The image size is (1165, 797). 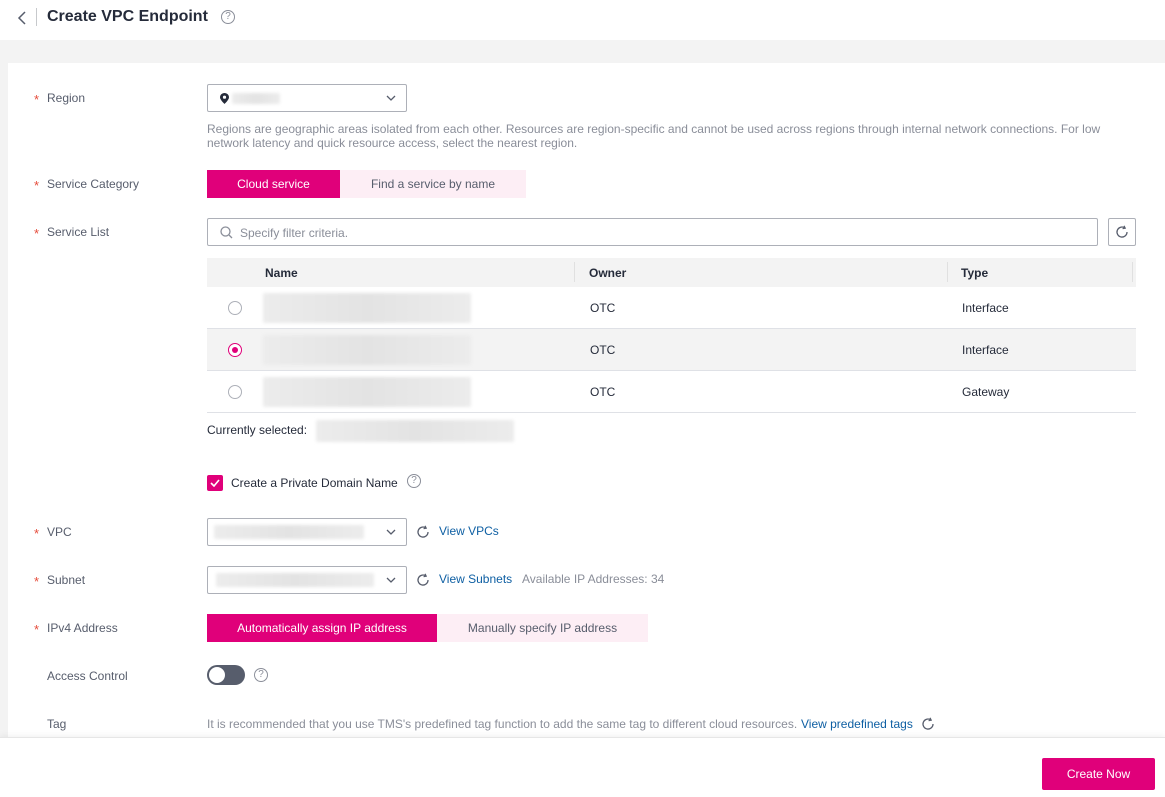 What do you see at coordinates (314, 483) in the screenshot?
I see `private-domain-label: Create a Private Domain Name` at bounding box center [314, 483].